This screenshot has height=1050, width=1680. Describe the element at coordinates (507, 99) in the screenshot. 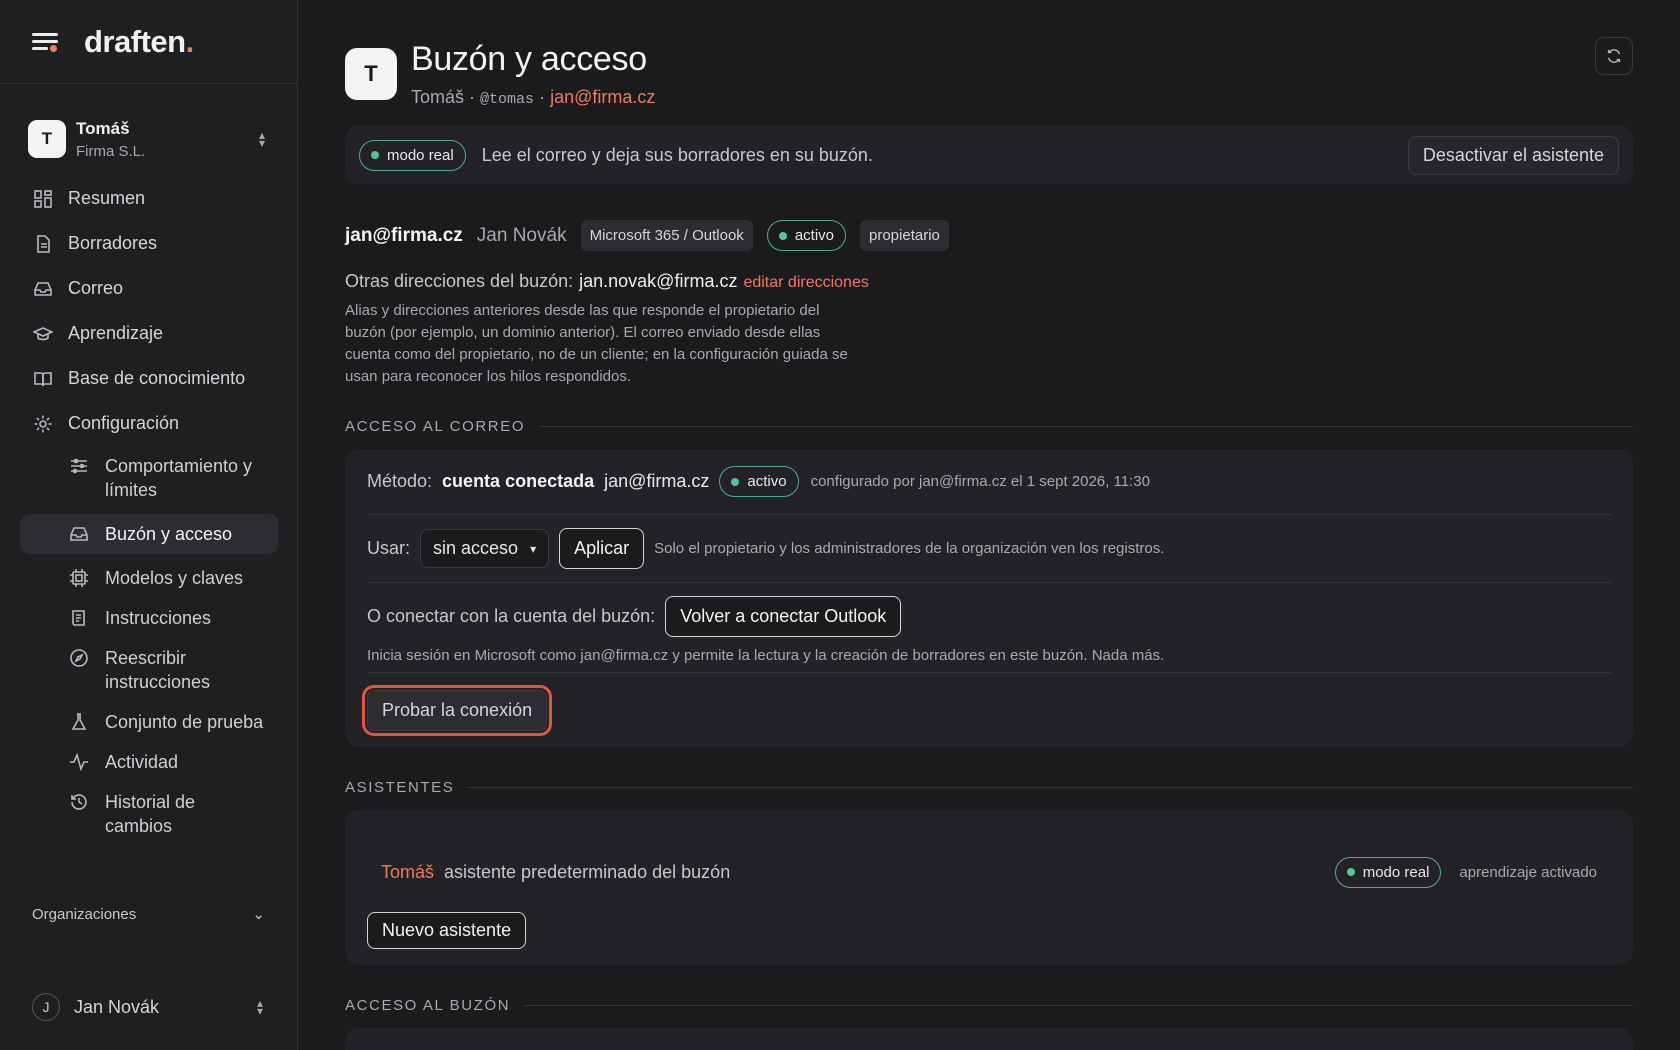

I see `handle: @tomas` at that location.